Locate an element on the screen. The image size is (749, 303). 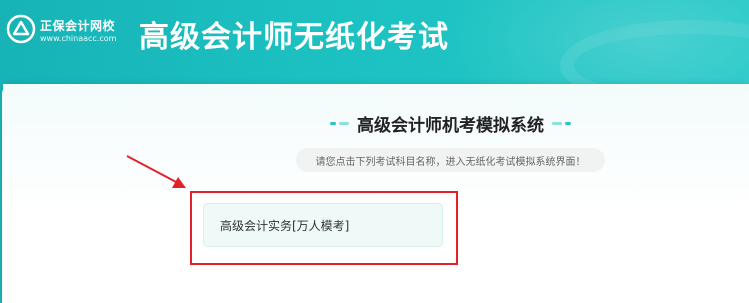
logo-name: 正保会计网校 is located at coordinates (77, 25).